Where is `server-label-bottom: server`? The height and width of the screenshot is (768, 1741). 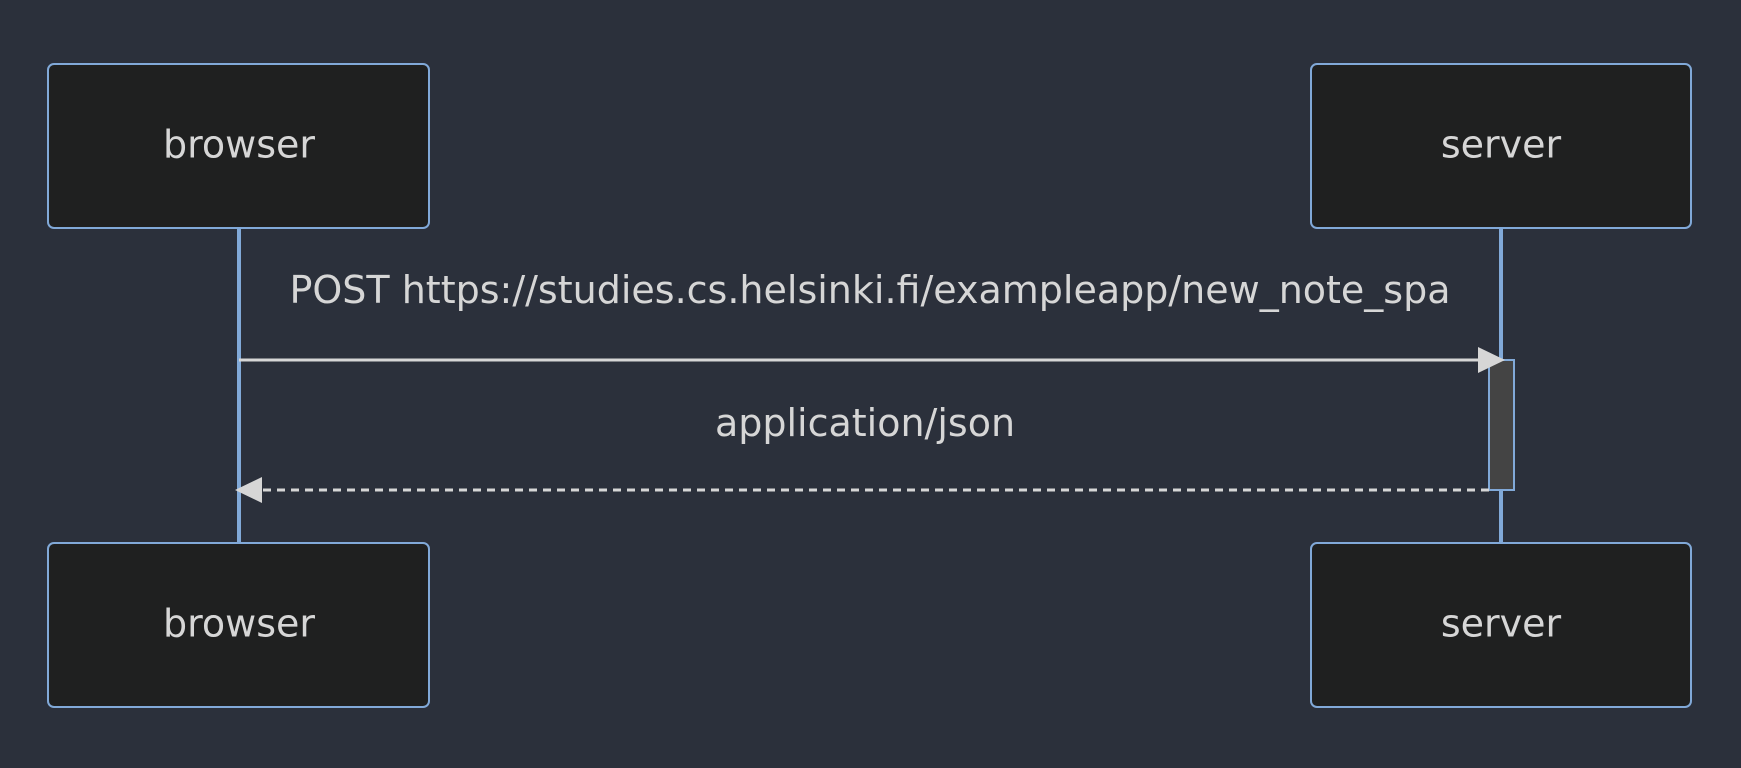
server-label-bottom: server is located at coordinates (1501, 624).